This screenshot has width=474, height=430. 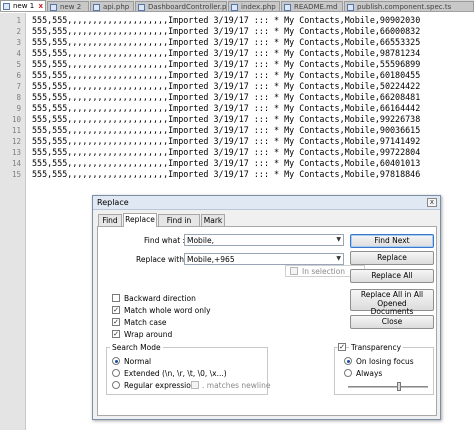 What do you see at coordinates (18, 64) in the screenshot?
I see `line-number: 5` at bounding box center [18, 64].